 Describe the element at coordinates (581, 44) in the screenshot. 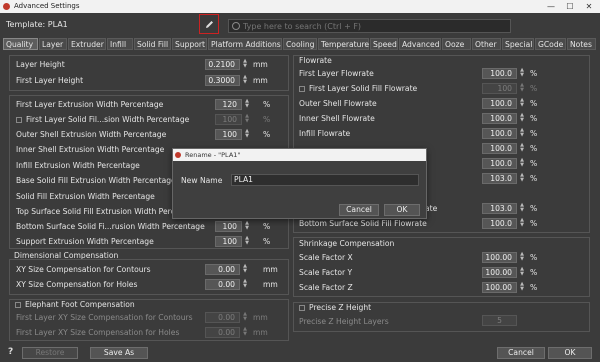

I see `tab-notes: Notes` at that location.